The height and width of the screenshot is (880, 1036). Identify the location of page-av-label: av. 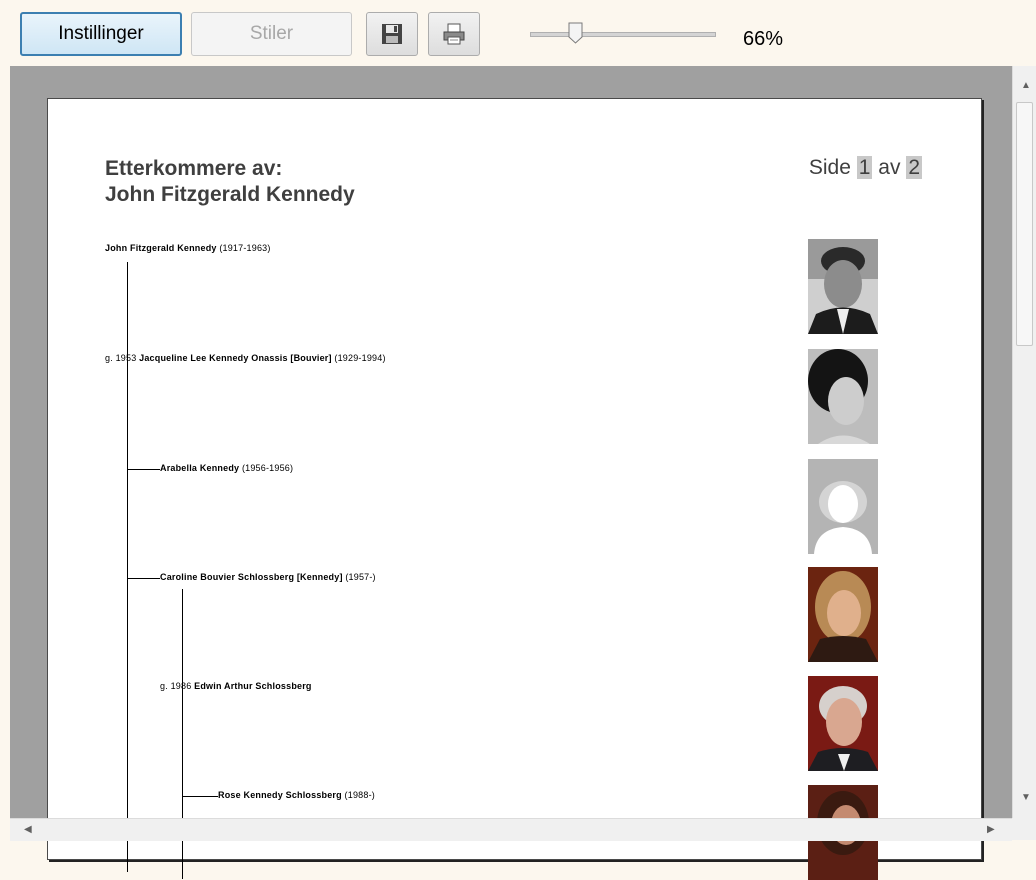
(889, 167).